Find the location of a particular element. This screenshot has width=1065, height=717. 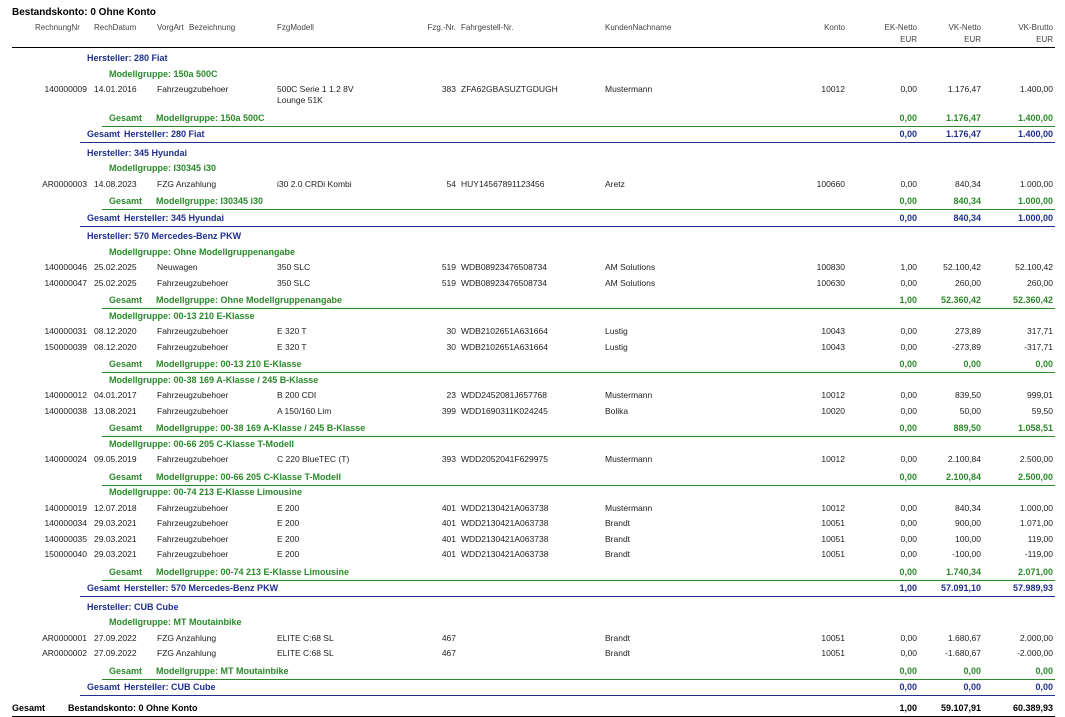

cell-fgst: HUY14567891123456 is located at coordinates (503, 183).